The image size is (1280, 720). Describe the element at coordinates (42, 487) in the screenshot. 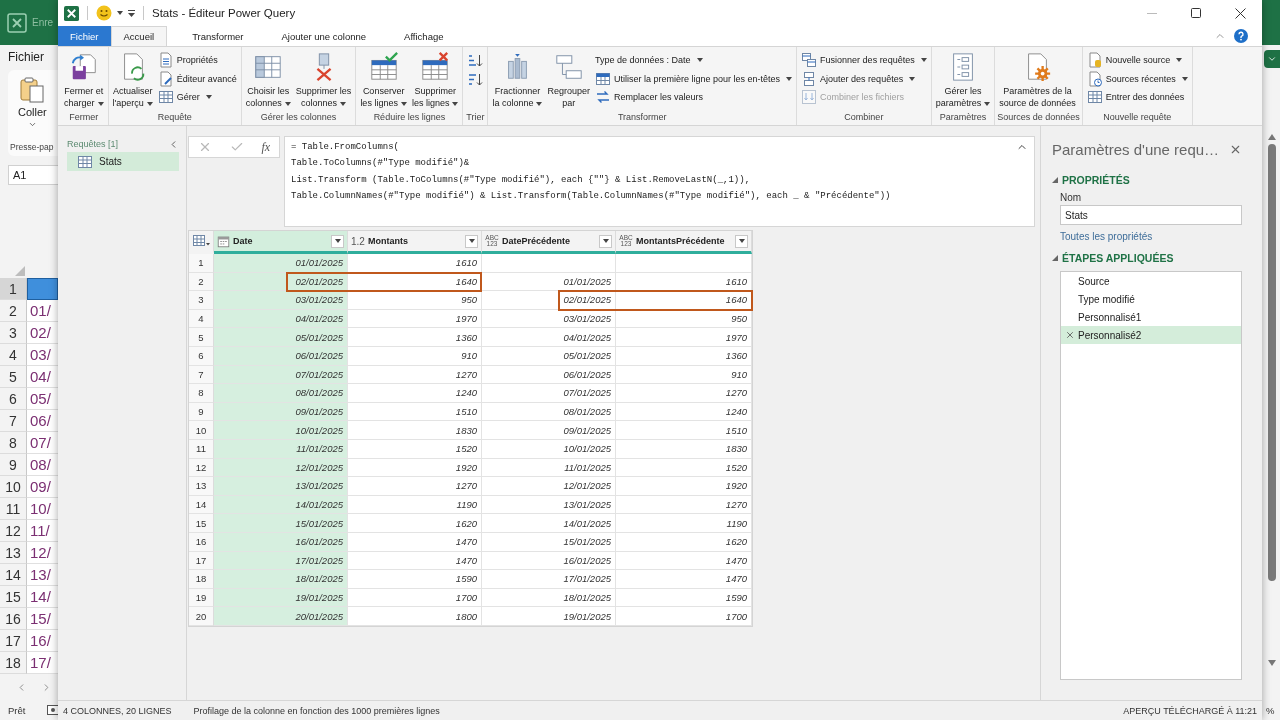

I see `sheet-cell: 09/` at that location.